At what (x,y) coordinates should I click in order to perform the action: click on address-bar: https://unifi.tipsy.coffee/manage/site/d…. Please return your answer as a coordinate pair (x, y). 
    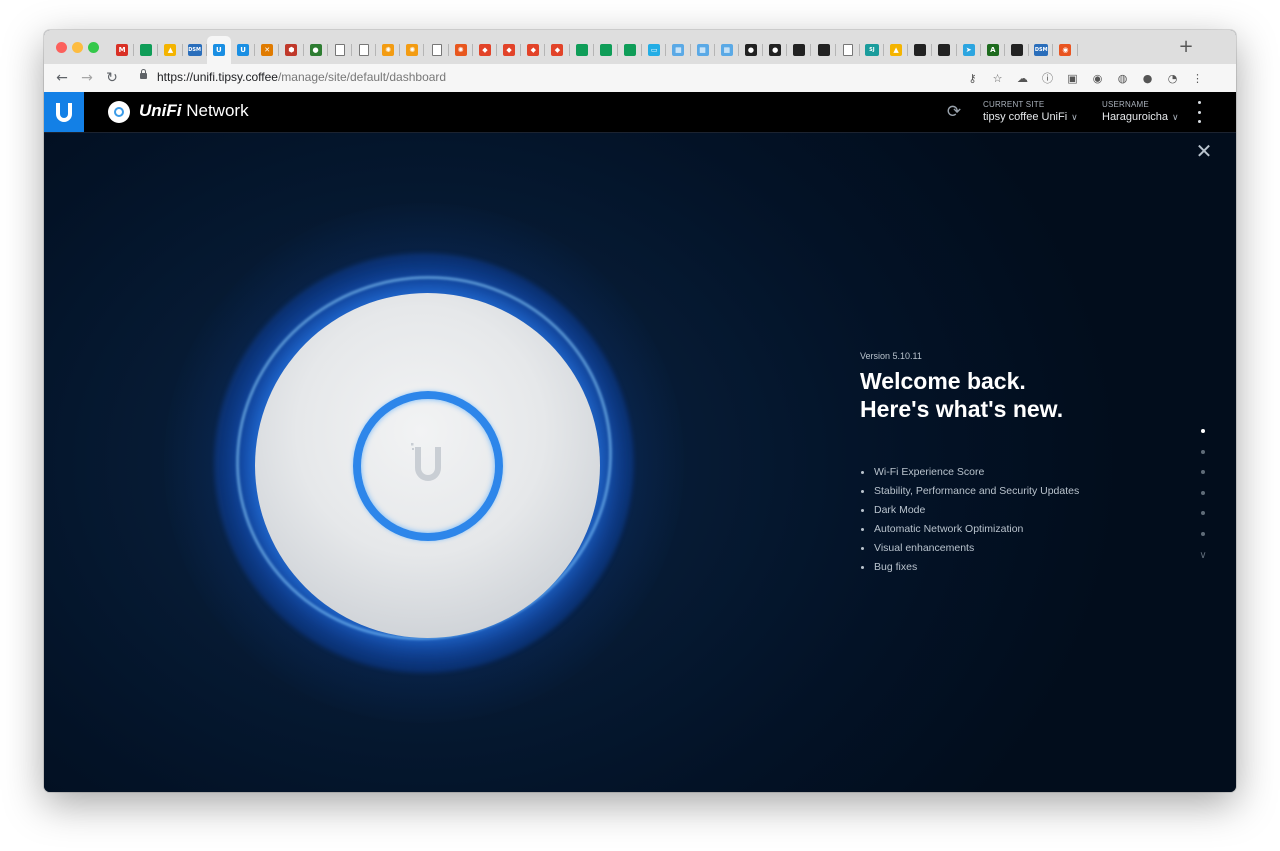
    Looking at the image, I should click on (570, 78).